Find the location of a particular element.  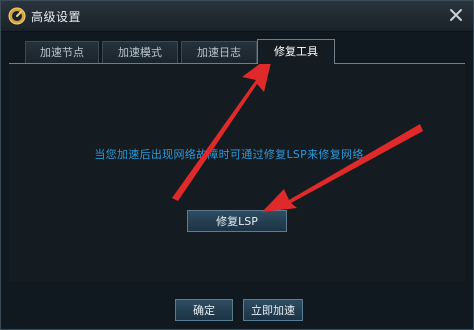

close-icon is located at coordinates (456, 15).